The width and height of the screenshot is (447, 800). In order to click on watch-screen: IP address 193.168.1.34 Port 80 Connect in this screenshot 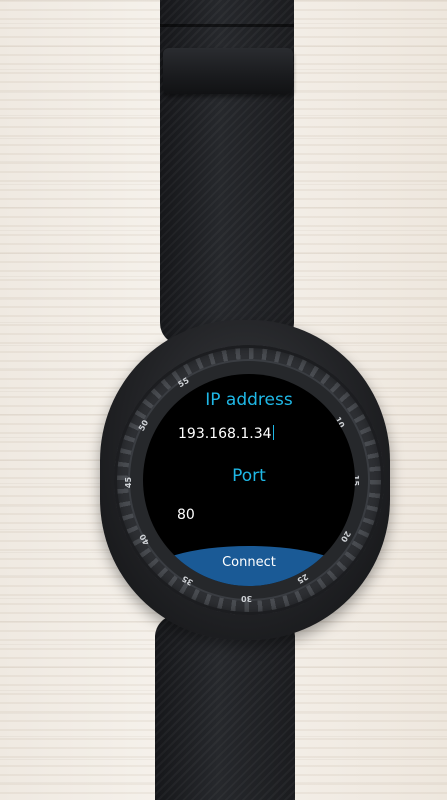, I will do `click(249, 480)`.